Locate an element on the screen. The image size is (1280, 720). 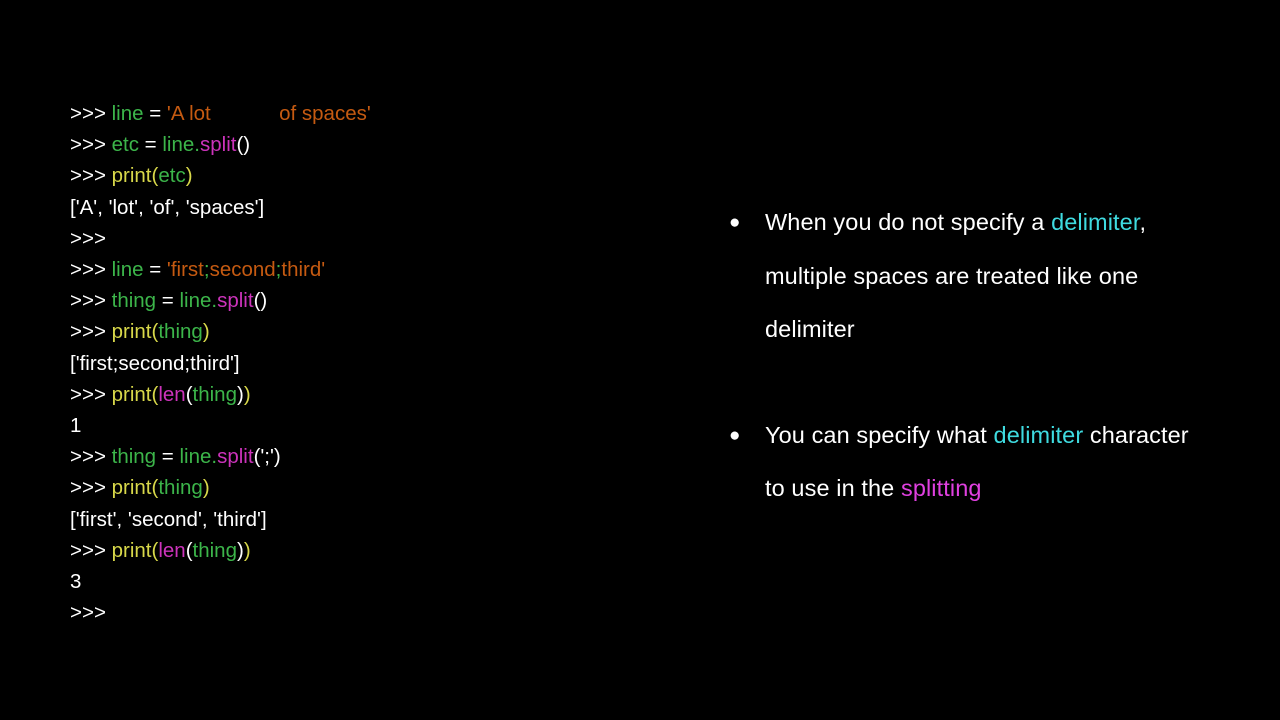
code-token-plain: 3 is located at coordinates (76, 582).